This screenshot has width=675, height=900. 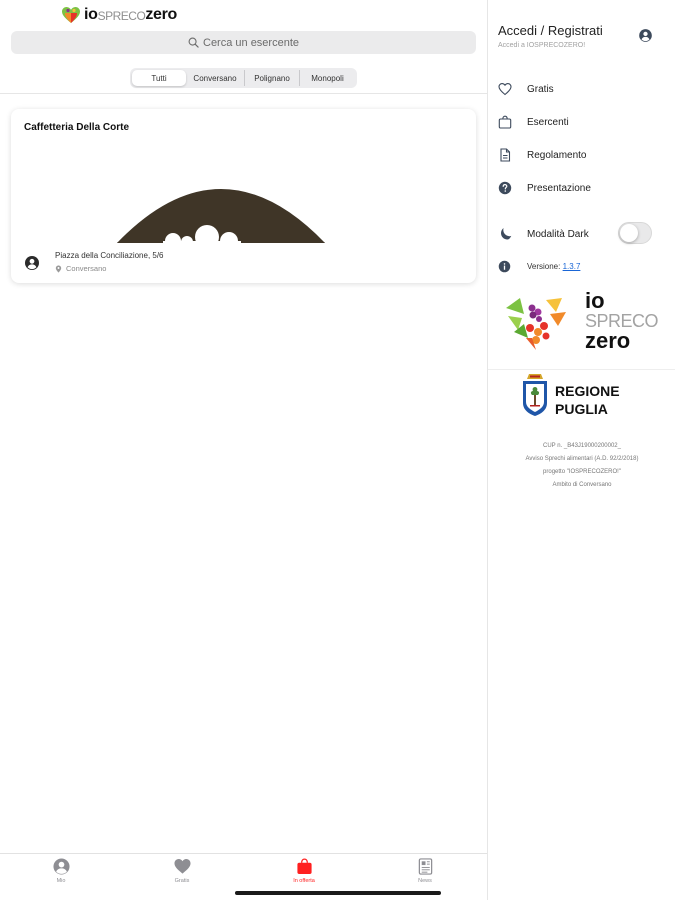 What do you see at coordinates (71, 15) in the screenshot?
I see `heart-logo-icon` at bounding box center [71, 15].